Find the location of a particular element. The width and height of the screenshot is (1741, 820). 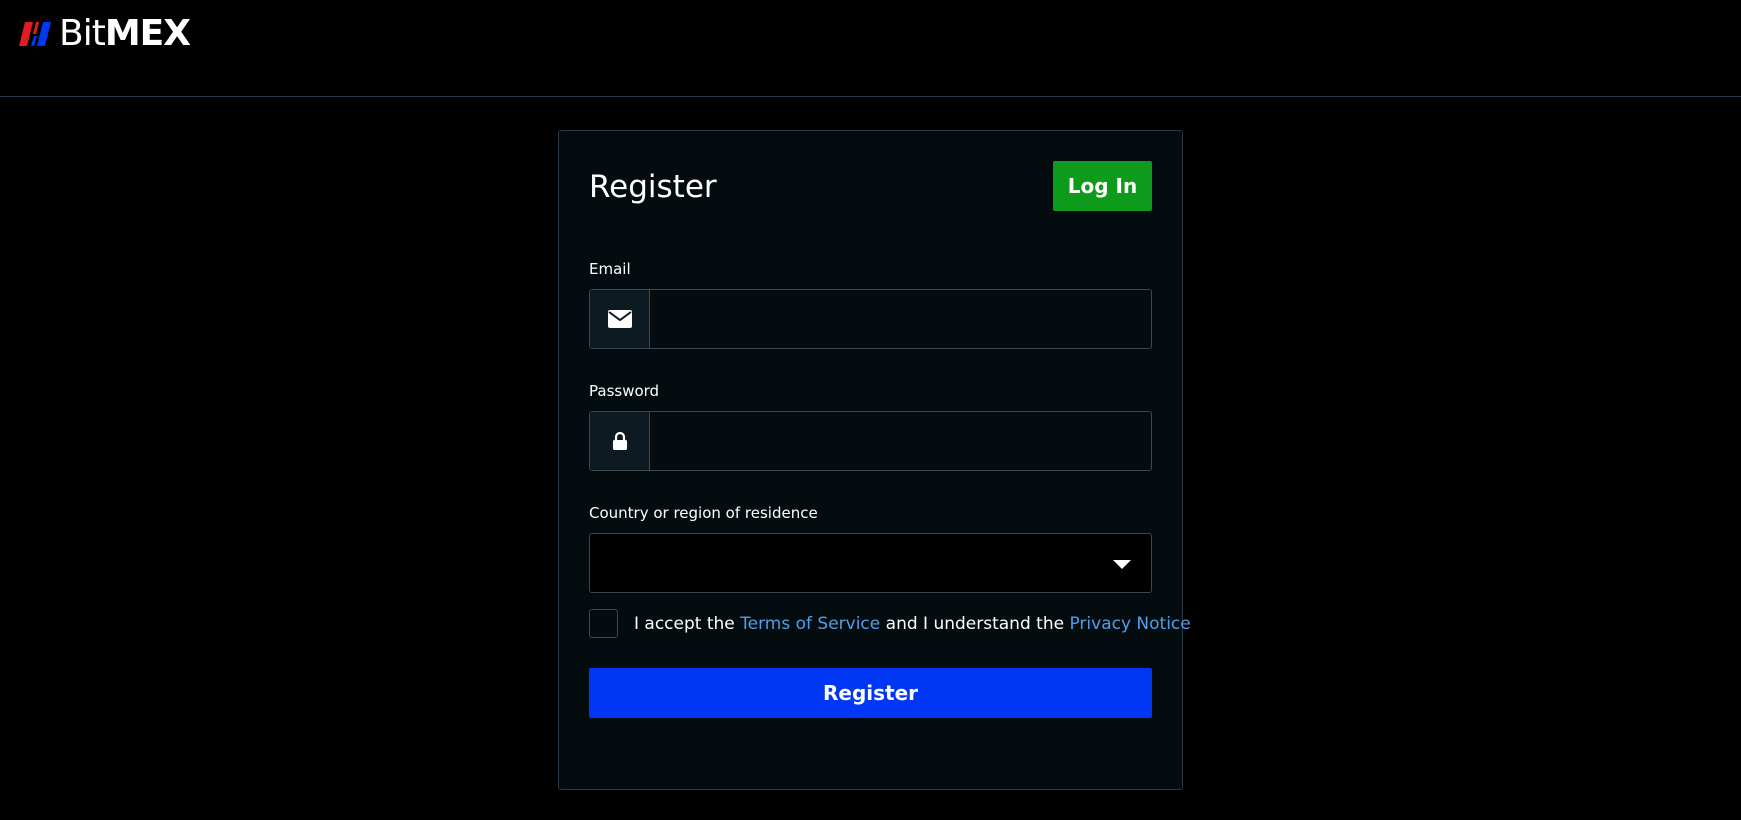

envelope-icon is located at coordinates (619, 319).